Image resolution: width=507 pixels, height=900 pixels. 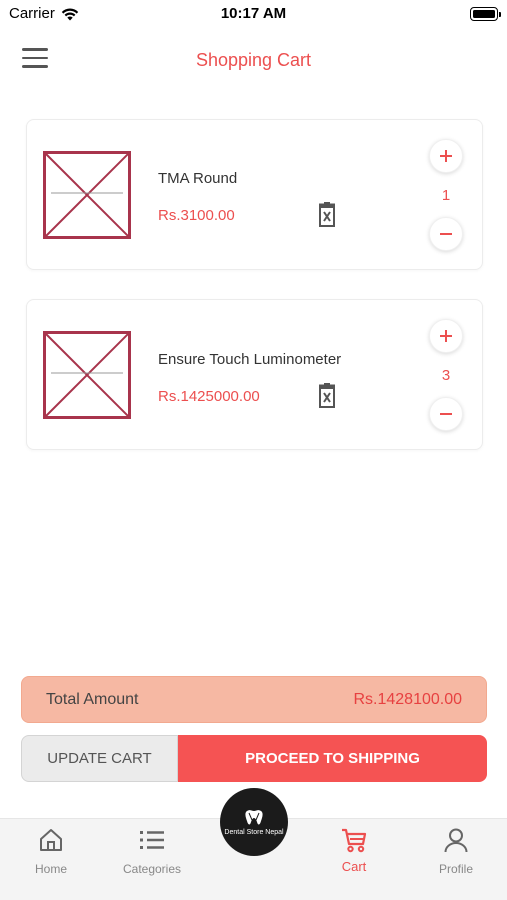 What do you see at coordinates (51, 851) in the screenshot?
I see `nav-item-home: Home` at bounding box center [51, 851].